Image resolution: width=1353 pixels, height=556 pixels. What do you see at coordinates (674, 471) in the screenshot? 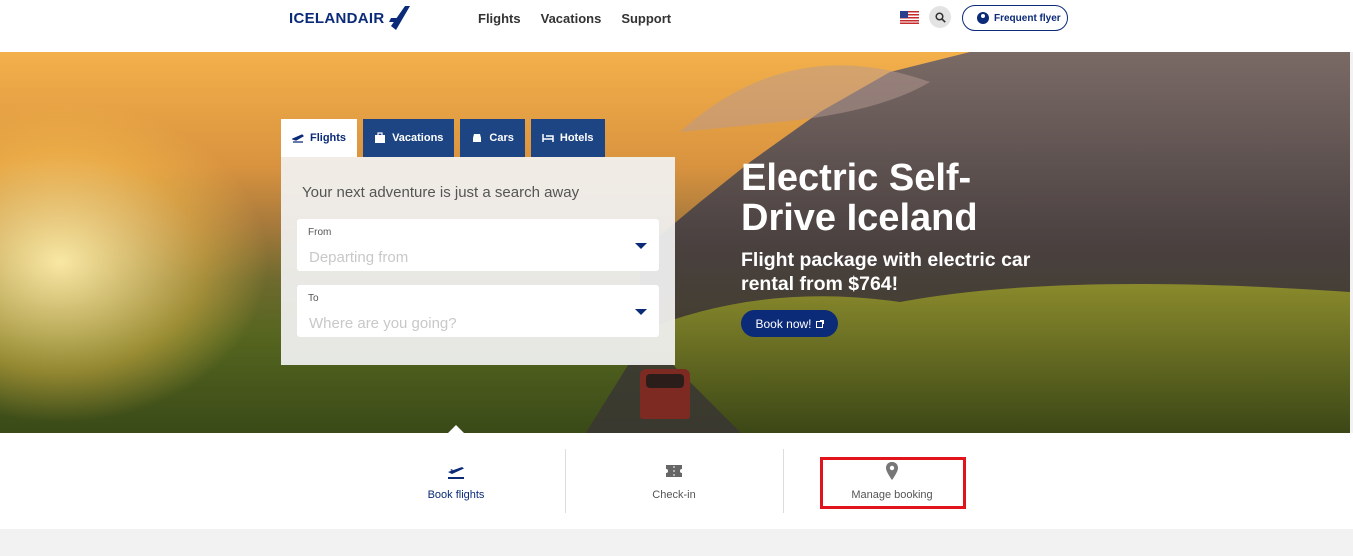
I see `ticket-icon` at bounding box center [674, 471].